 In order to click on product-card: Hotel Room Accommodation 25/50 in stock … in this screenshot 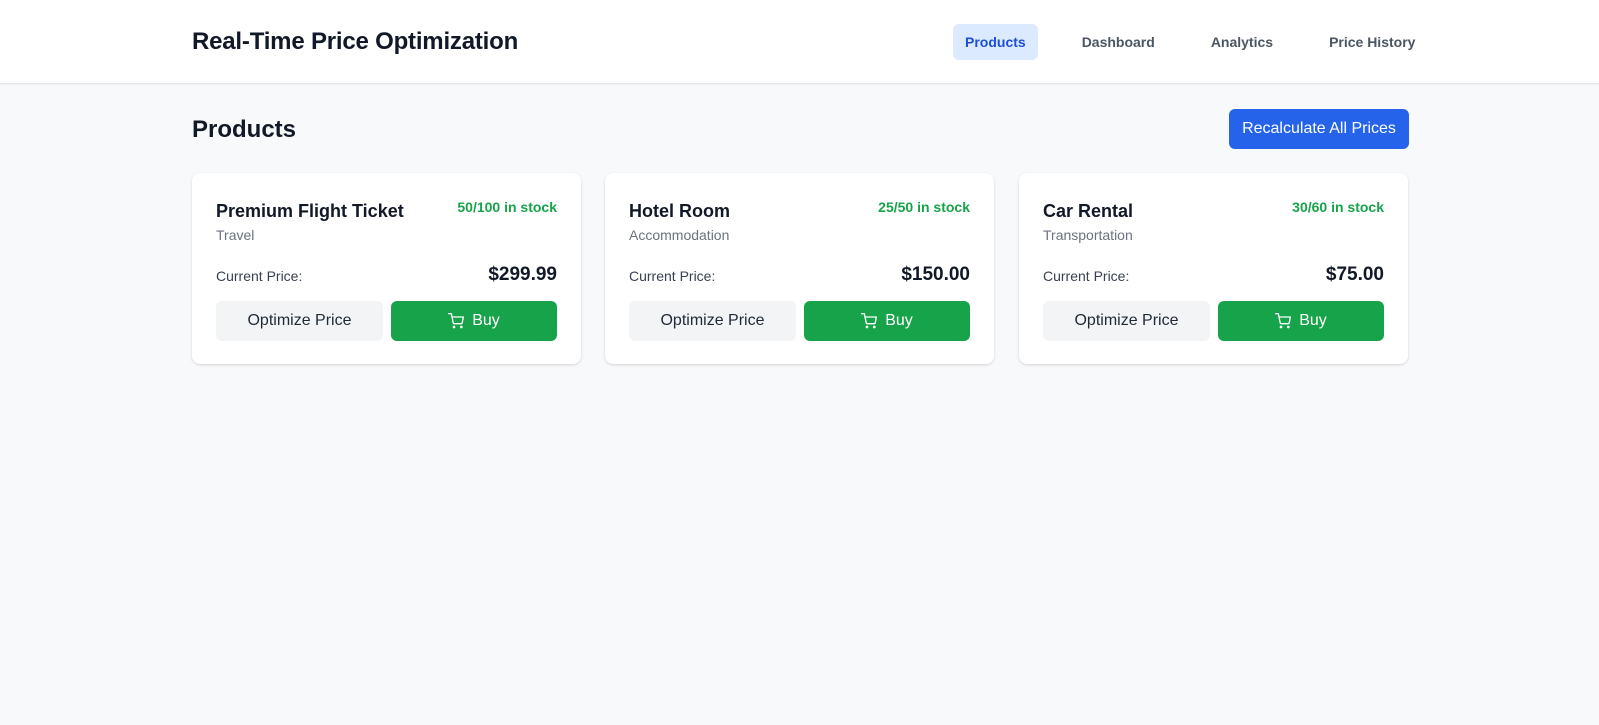, I will do `click(799, 268)`.